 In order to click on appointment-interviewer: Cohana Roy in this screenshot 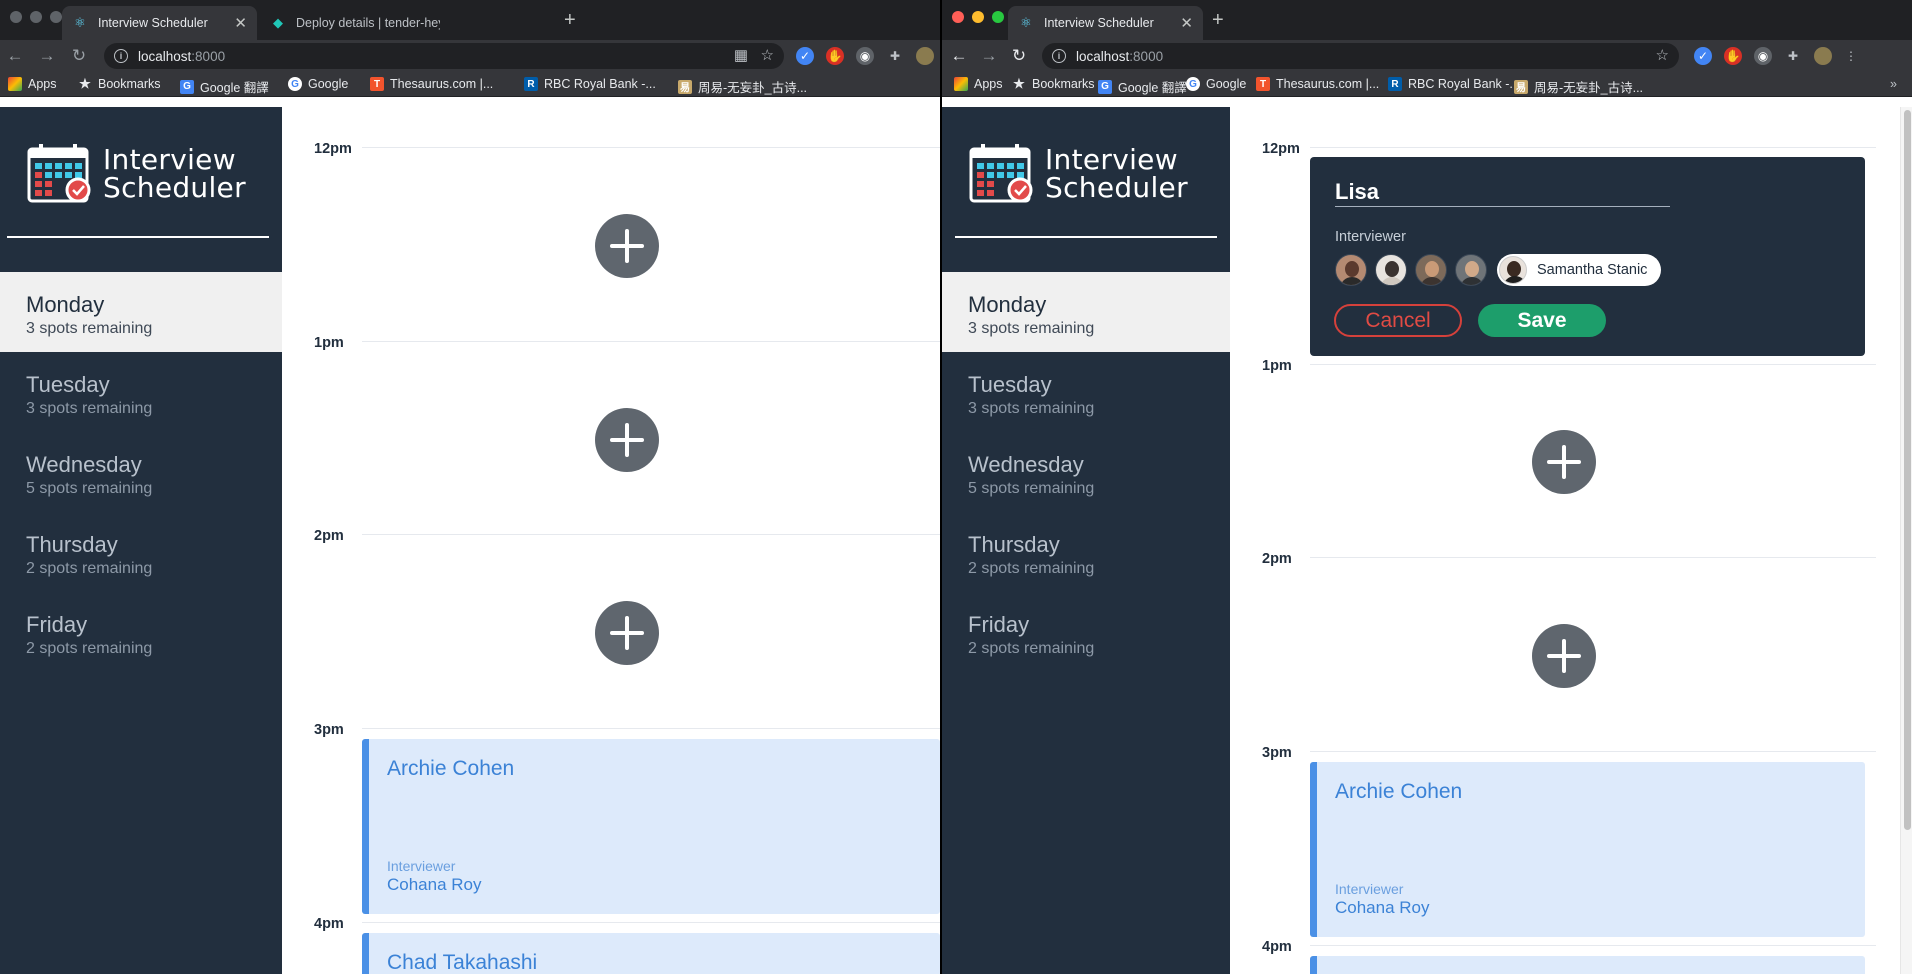, I will do `click(1382, 907)`.